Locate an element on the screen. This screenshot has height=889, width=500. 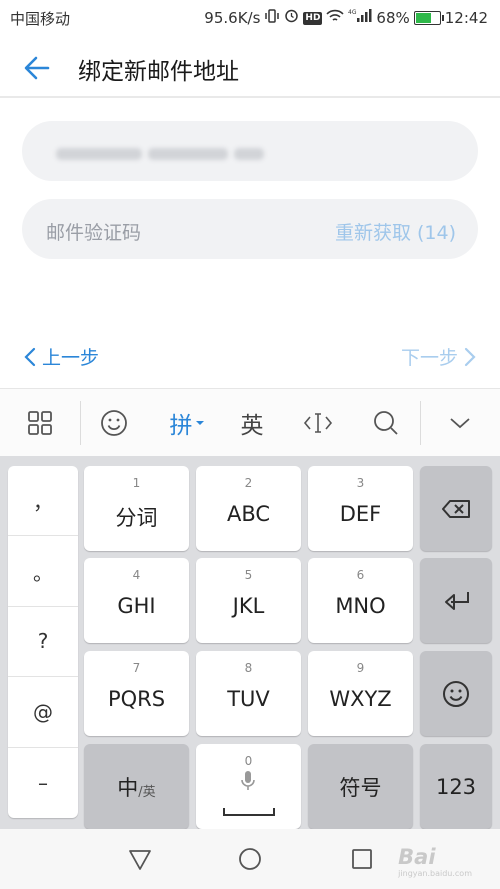
key-number: 1 is located at coordinates (136, 483).